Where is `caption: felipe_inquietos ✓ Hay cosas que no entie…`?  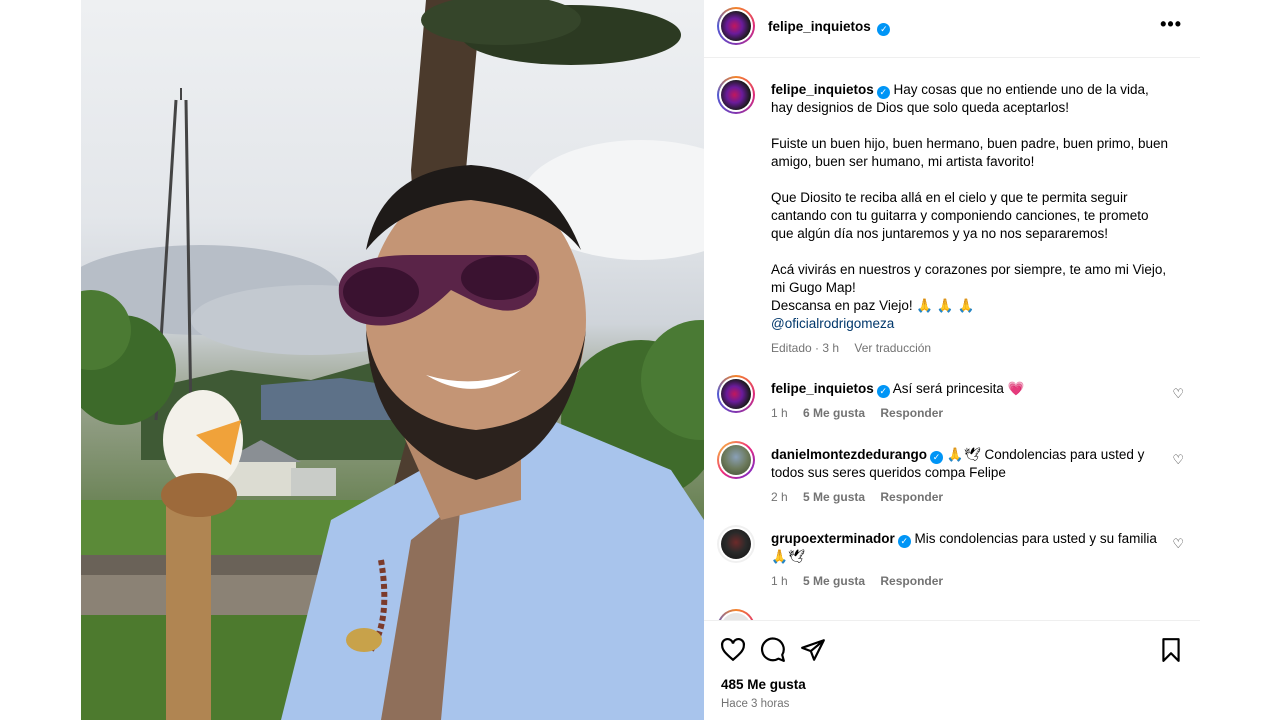 caption: felipe_inquietos ✓ Hay cosas que no entie… is located at coordinates (971, 207).